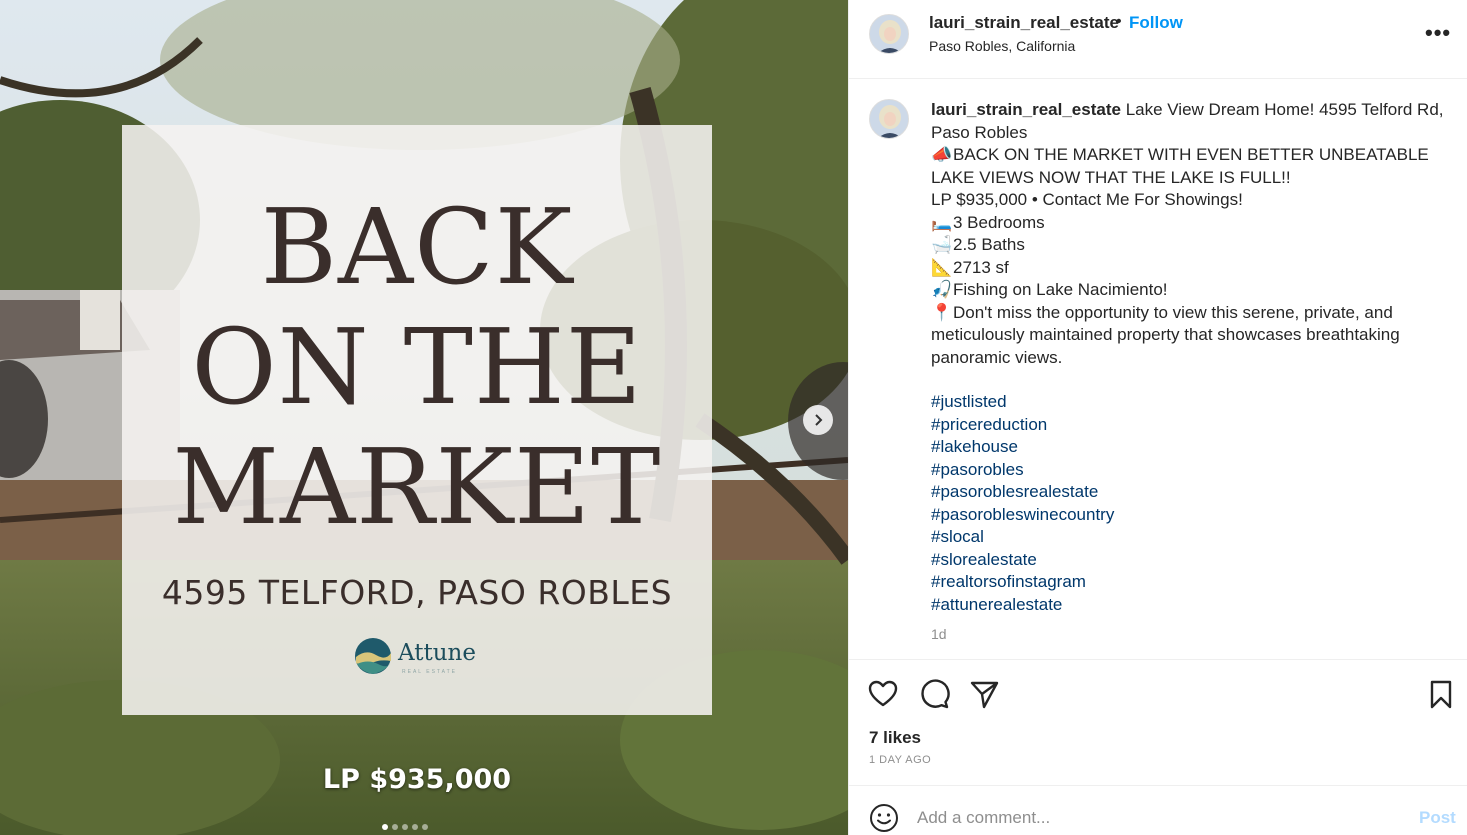 The height and width of the screenshot is (835, 1467). Describe the element at coordinates (1002, 46) in the screenshot. I see `location: Paso Robles, California` at that location.